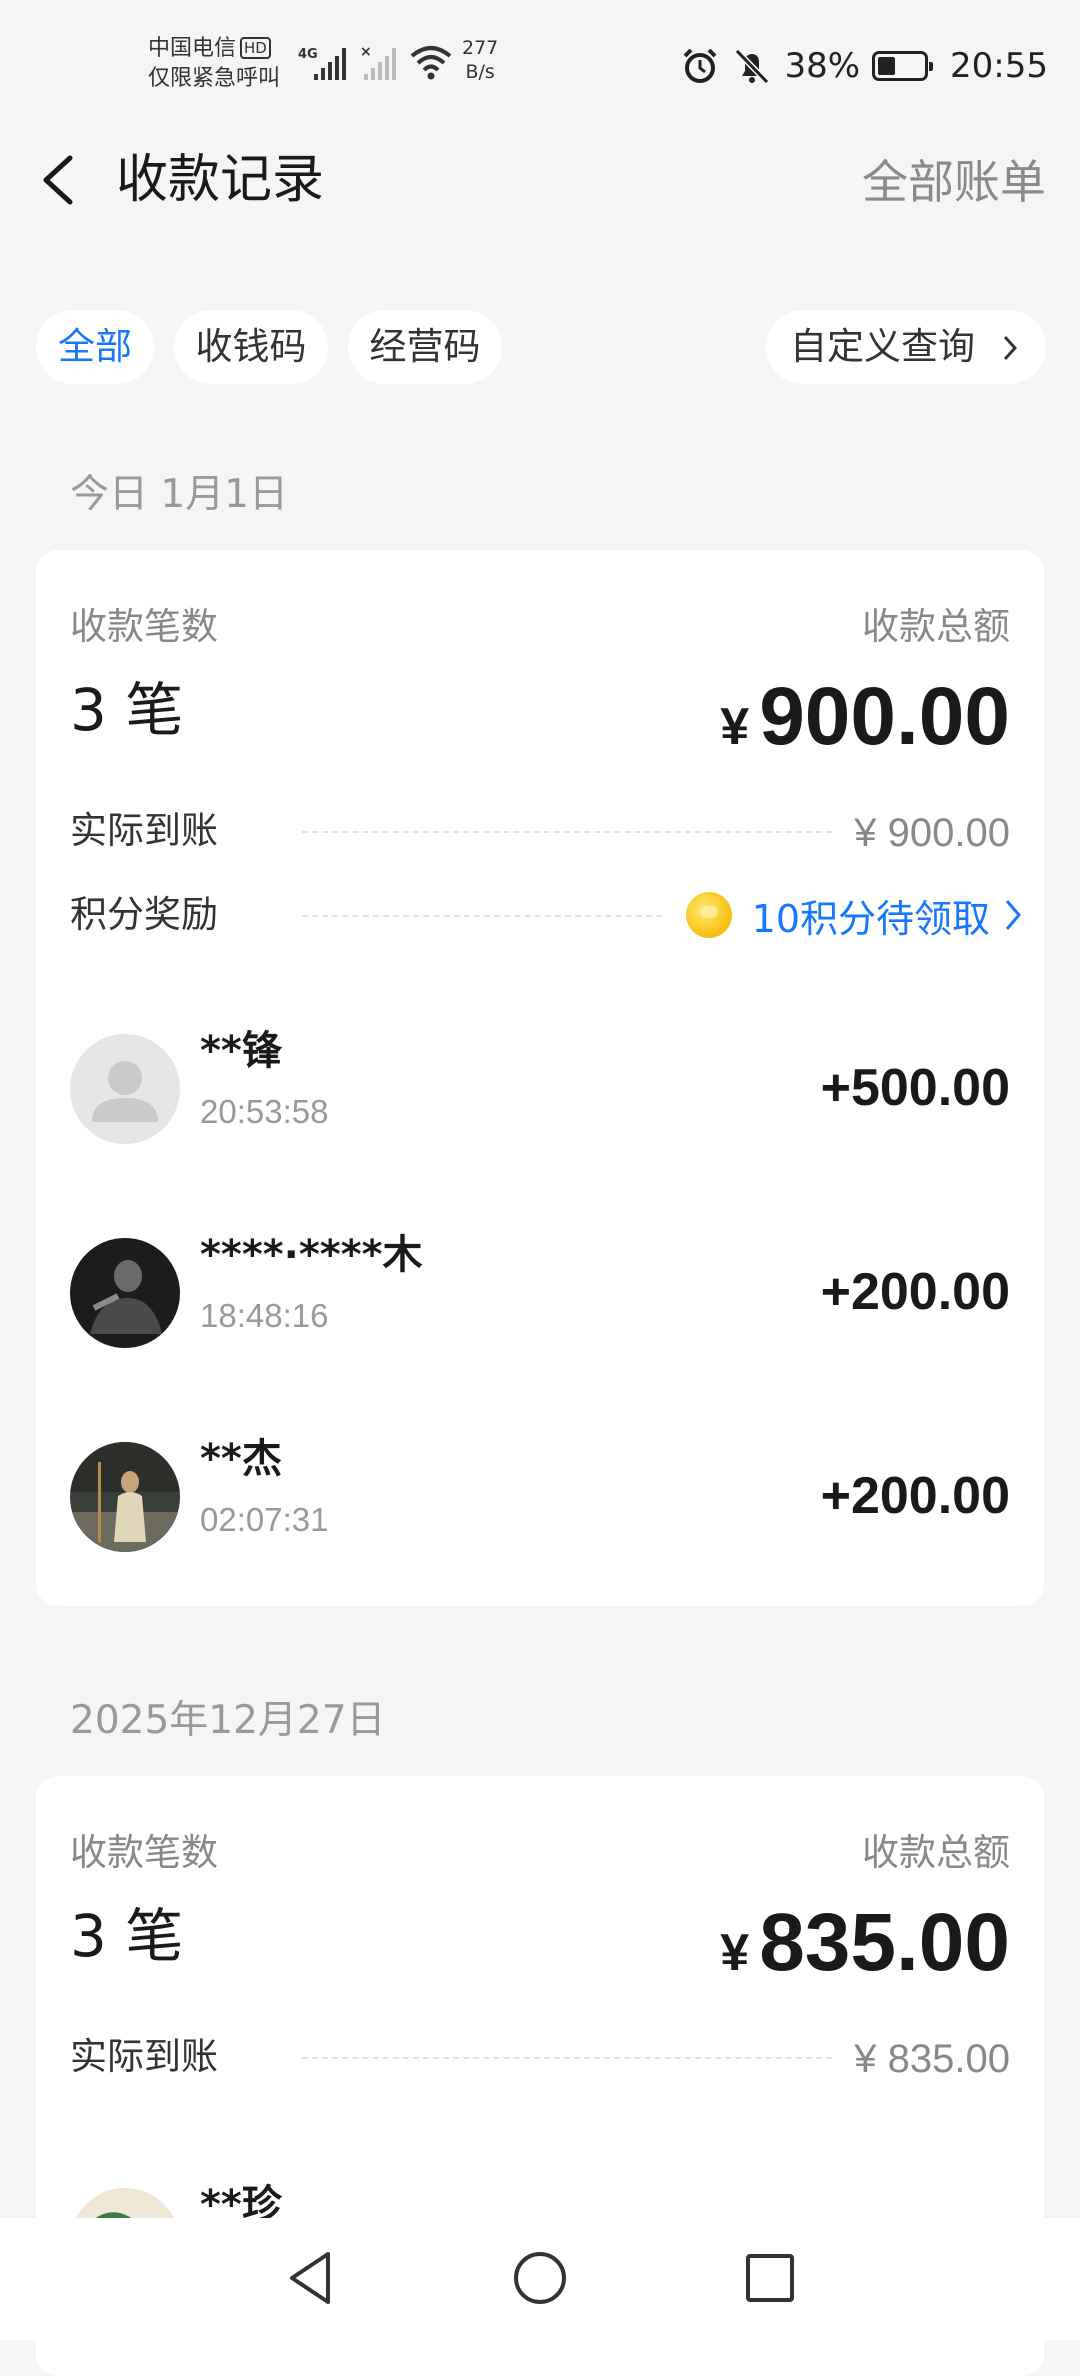 Image resolution: width=1080 pixels, height=2376 pixels. Describe the element at coordinates (480, 60) in the screenshot. I see `network-speed: 277 B/s` at that location.